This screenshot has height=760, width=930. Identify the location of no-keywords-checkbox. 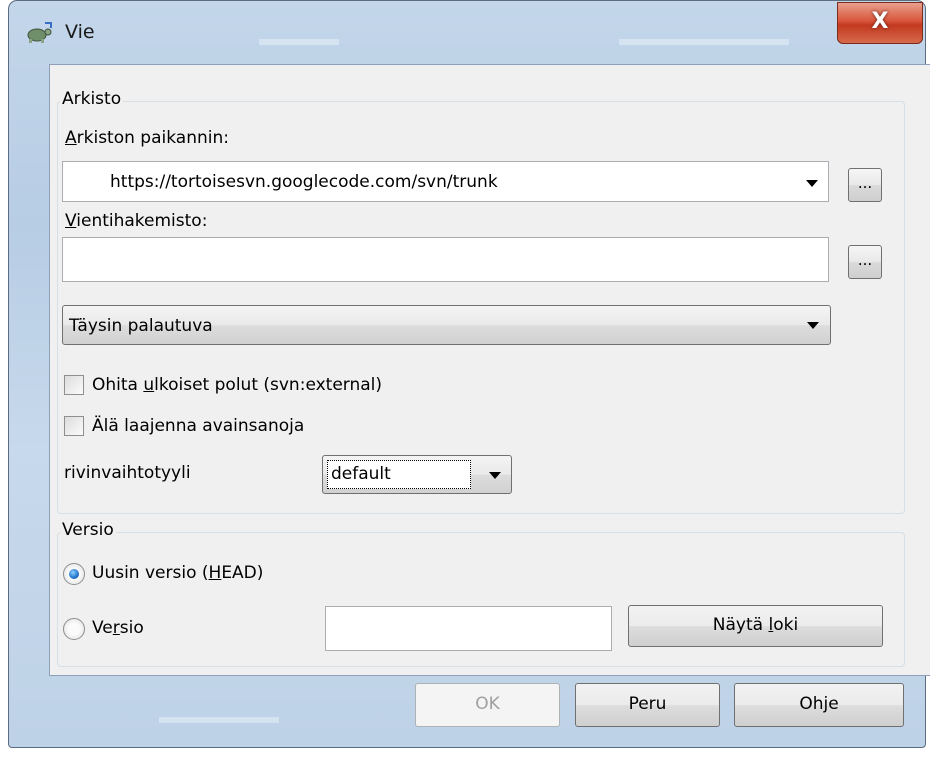
(74, 426).